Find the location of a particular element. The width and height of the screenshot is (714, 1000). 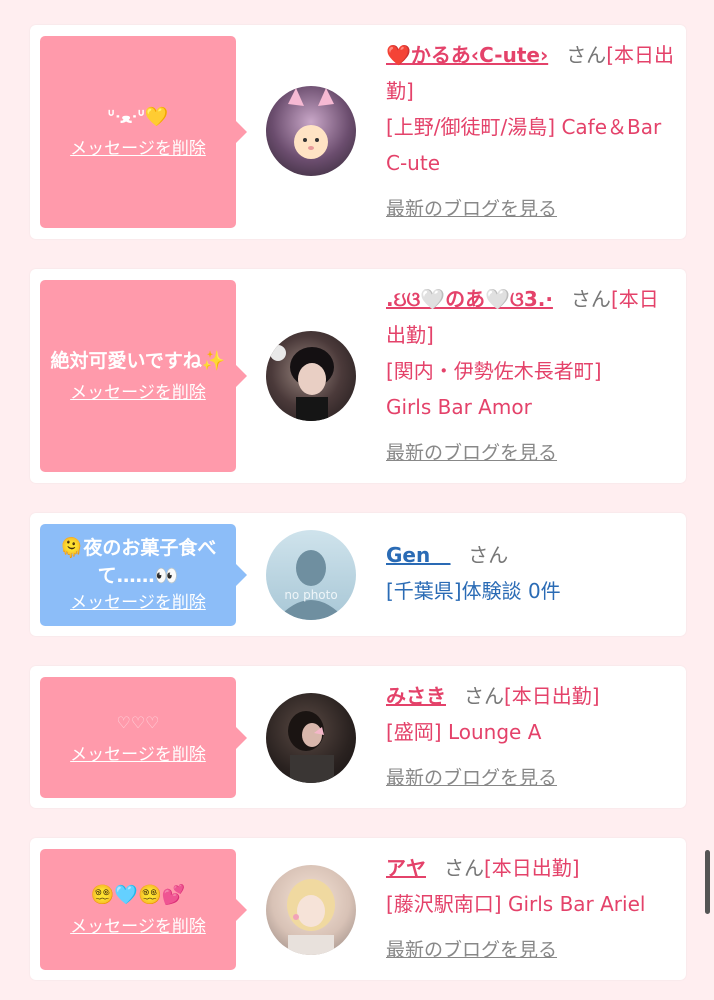

user-region-info: [千葉県]体験談 0件 is located at coordinates (473, 591).